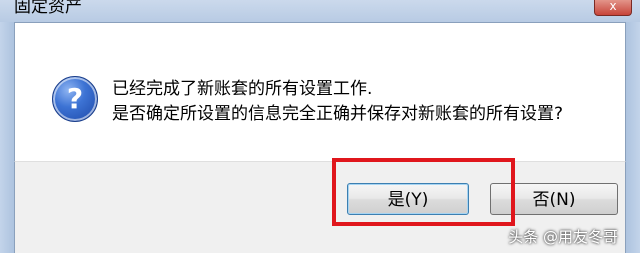 This screenshot has width=640, height=253. Describe the element at coordinates (7, 137) in the screenshot. I see `window-frame-left` at that location.